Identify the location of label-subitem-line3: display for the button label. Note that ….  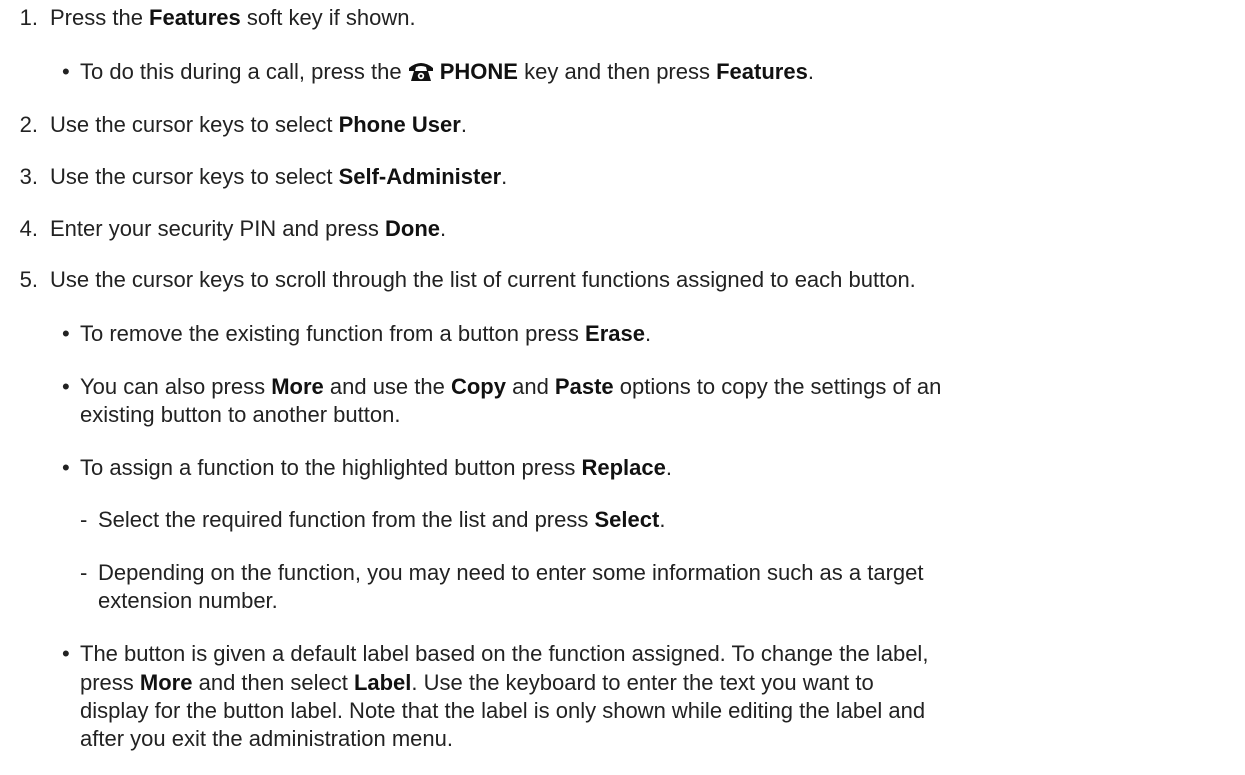
(503, 710).